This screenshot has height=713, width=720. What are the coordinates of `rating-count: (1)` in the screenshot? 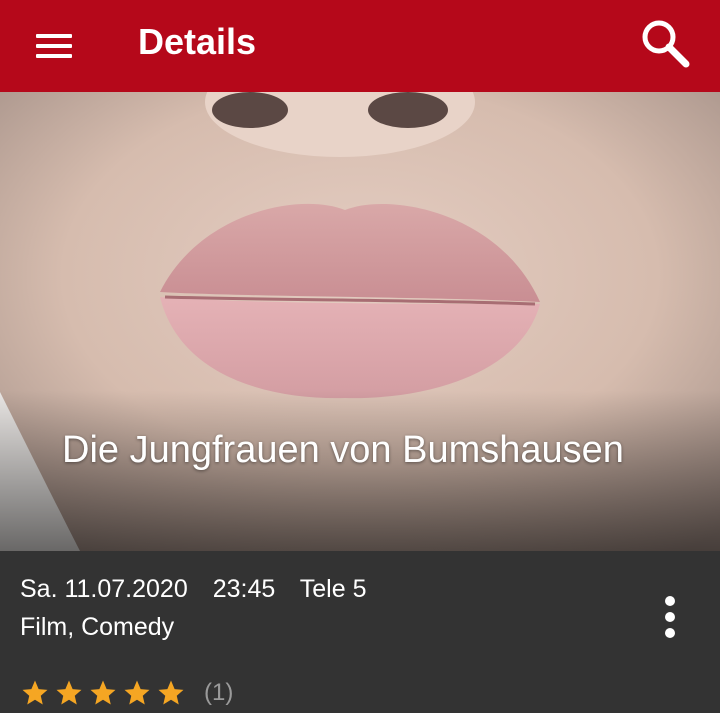 It's located at (219, 692).